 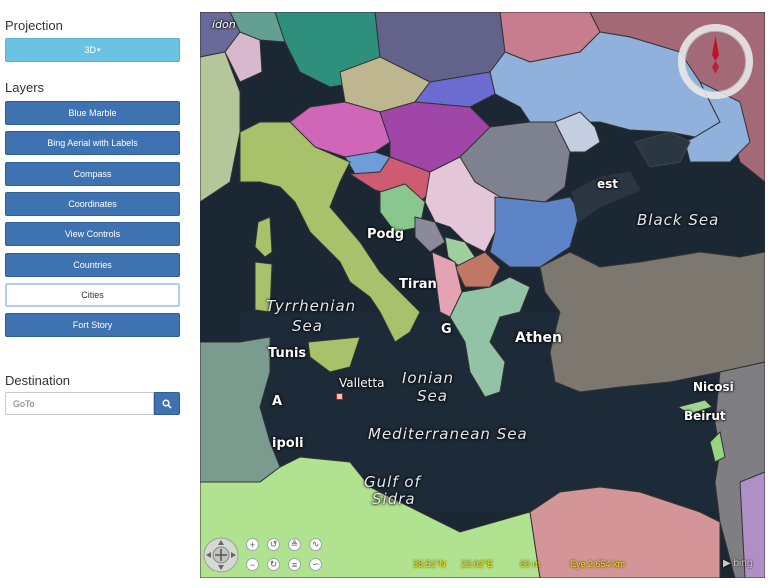 I want to click on city-label-beirut: Beirut, so click(x=705, y=416).